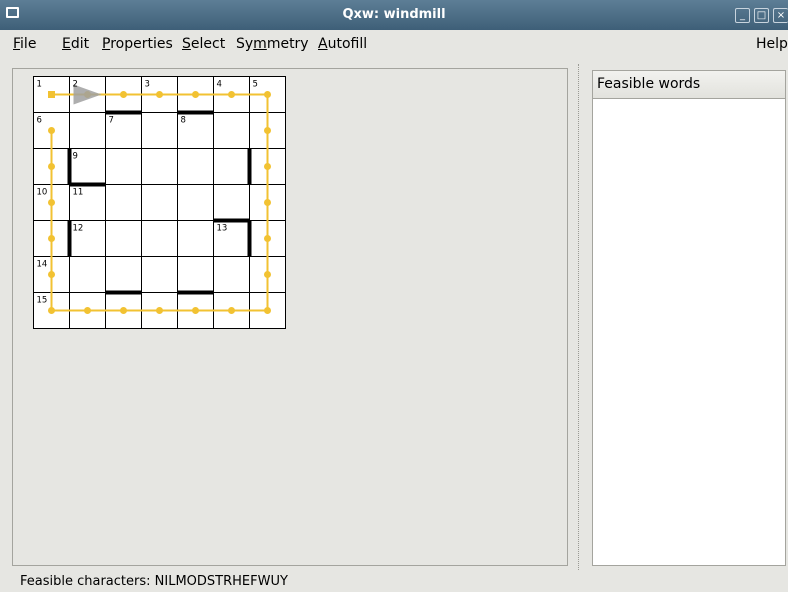 This screenshot has height=592, width=788. I want to click on clue-number: 14, so click(42, 265).